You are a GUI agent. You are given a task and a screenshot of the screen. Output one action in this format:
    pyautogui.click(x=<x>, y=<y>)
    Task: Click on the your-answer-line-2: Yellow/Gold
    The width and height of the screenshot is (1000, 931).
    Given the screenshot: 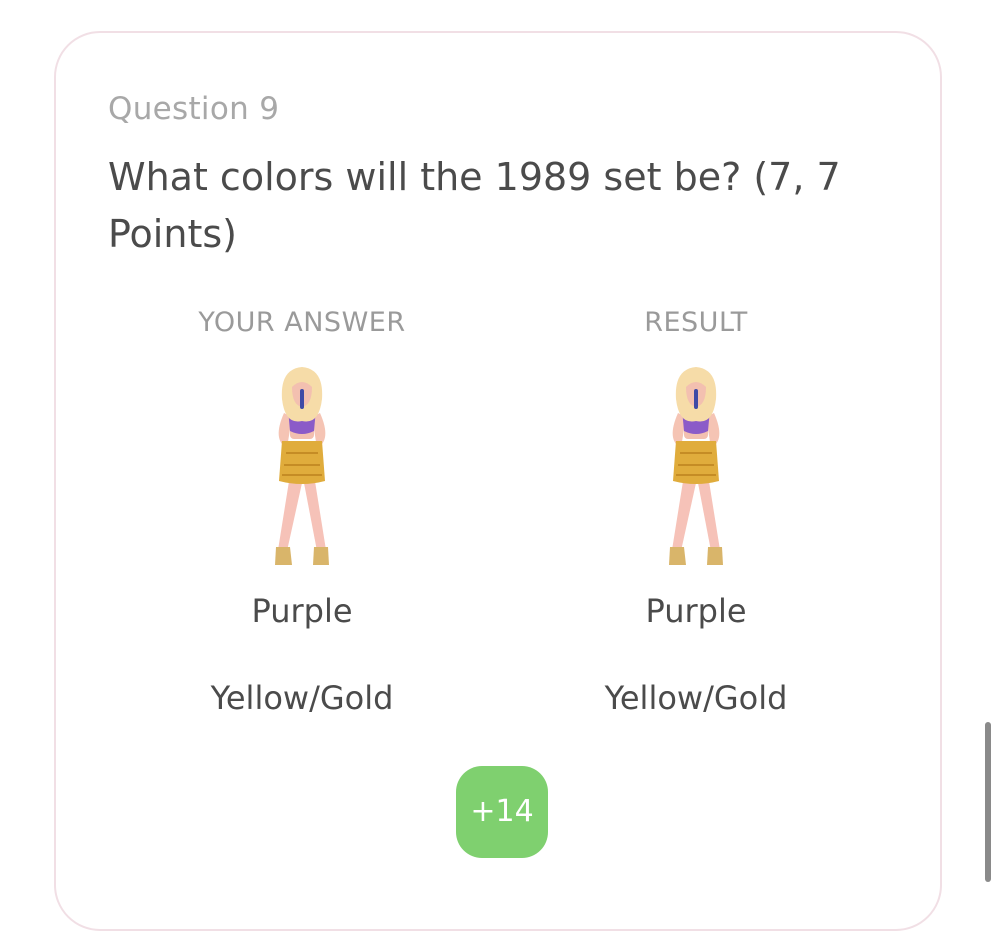 What is the action you would take?
    pyautogui.click(x=302, y=698)
    